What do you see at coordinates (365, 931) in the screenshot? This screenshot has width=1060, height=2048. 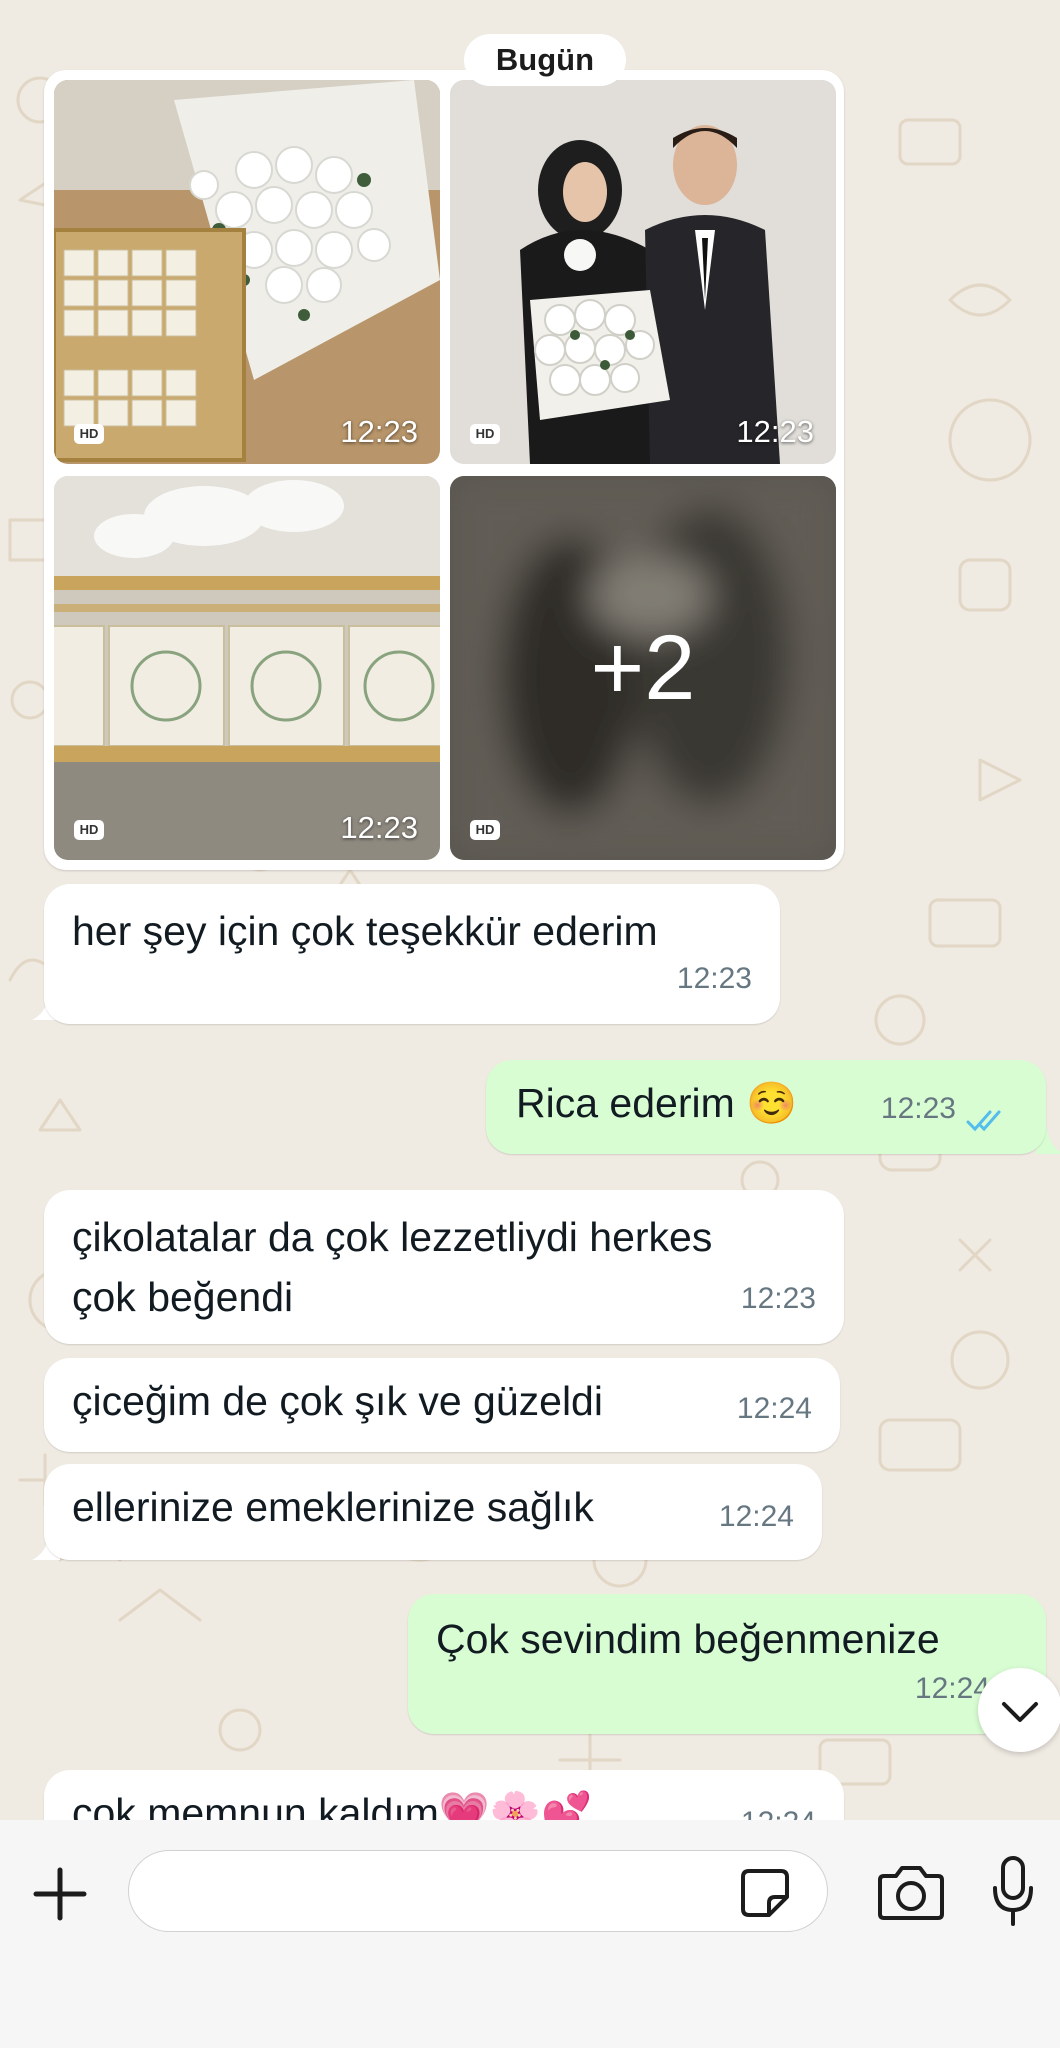 I see `message-text: her şey için çok teşekkür ederim` at bounding box center [365, 931].